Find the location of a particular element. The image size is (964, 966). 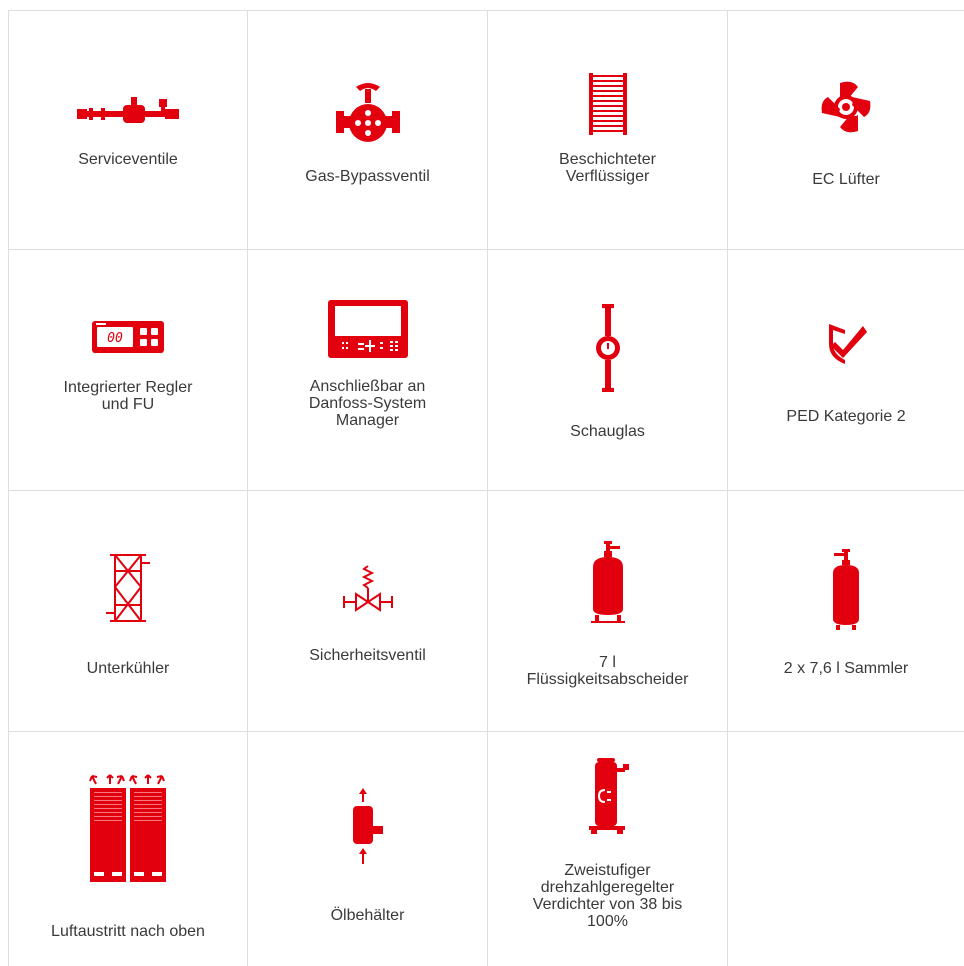

feature-label: Anschließbar an Danfoss-System Manager is located at coordinates (367, 403).